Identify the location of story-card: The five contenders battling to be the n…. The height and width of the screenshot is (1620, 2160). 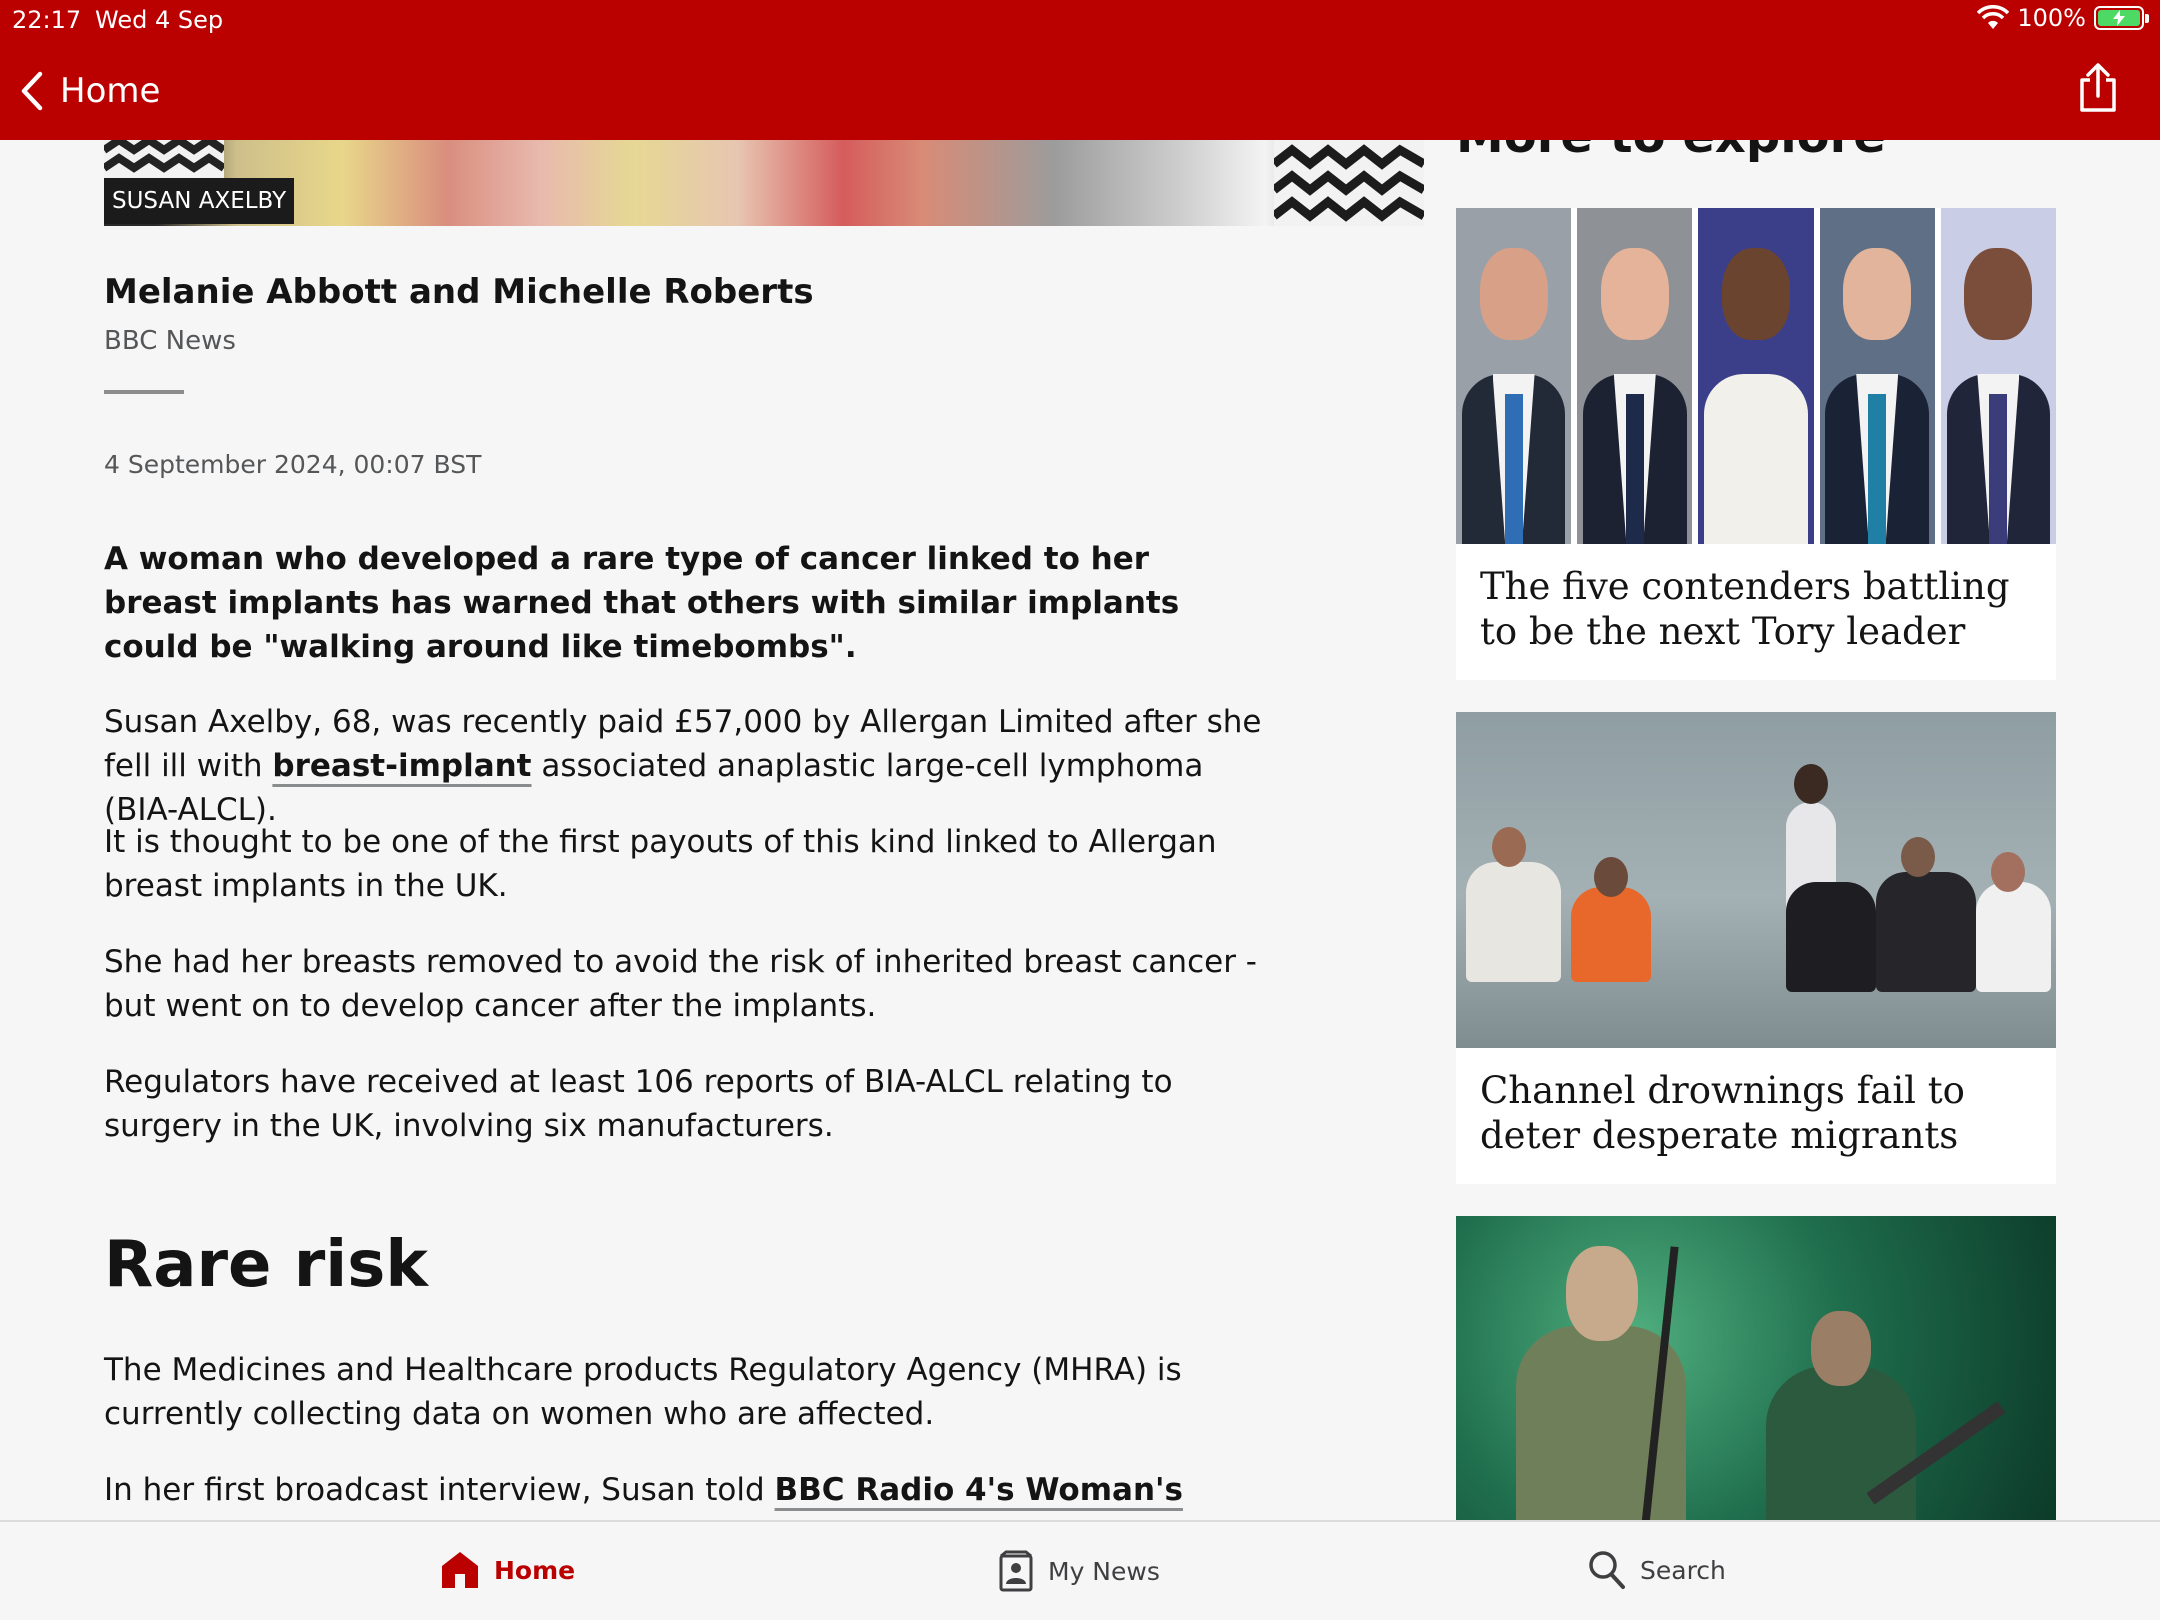
(1756, 444).